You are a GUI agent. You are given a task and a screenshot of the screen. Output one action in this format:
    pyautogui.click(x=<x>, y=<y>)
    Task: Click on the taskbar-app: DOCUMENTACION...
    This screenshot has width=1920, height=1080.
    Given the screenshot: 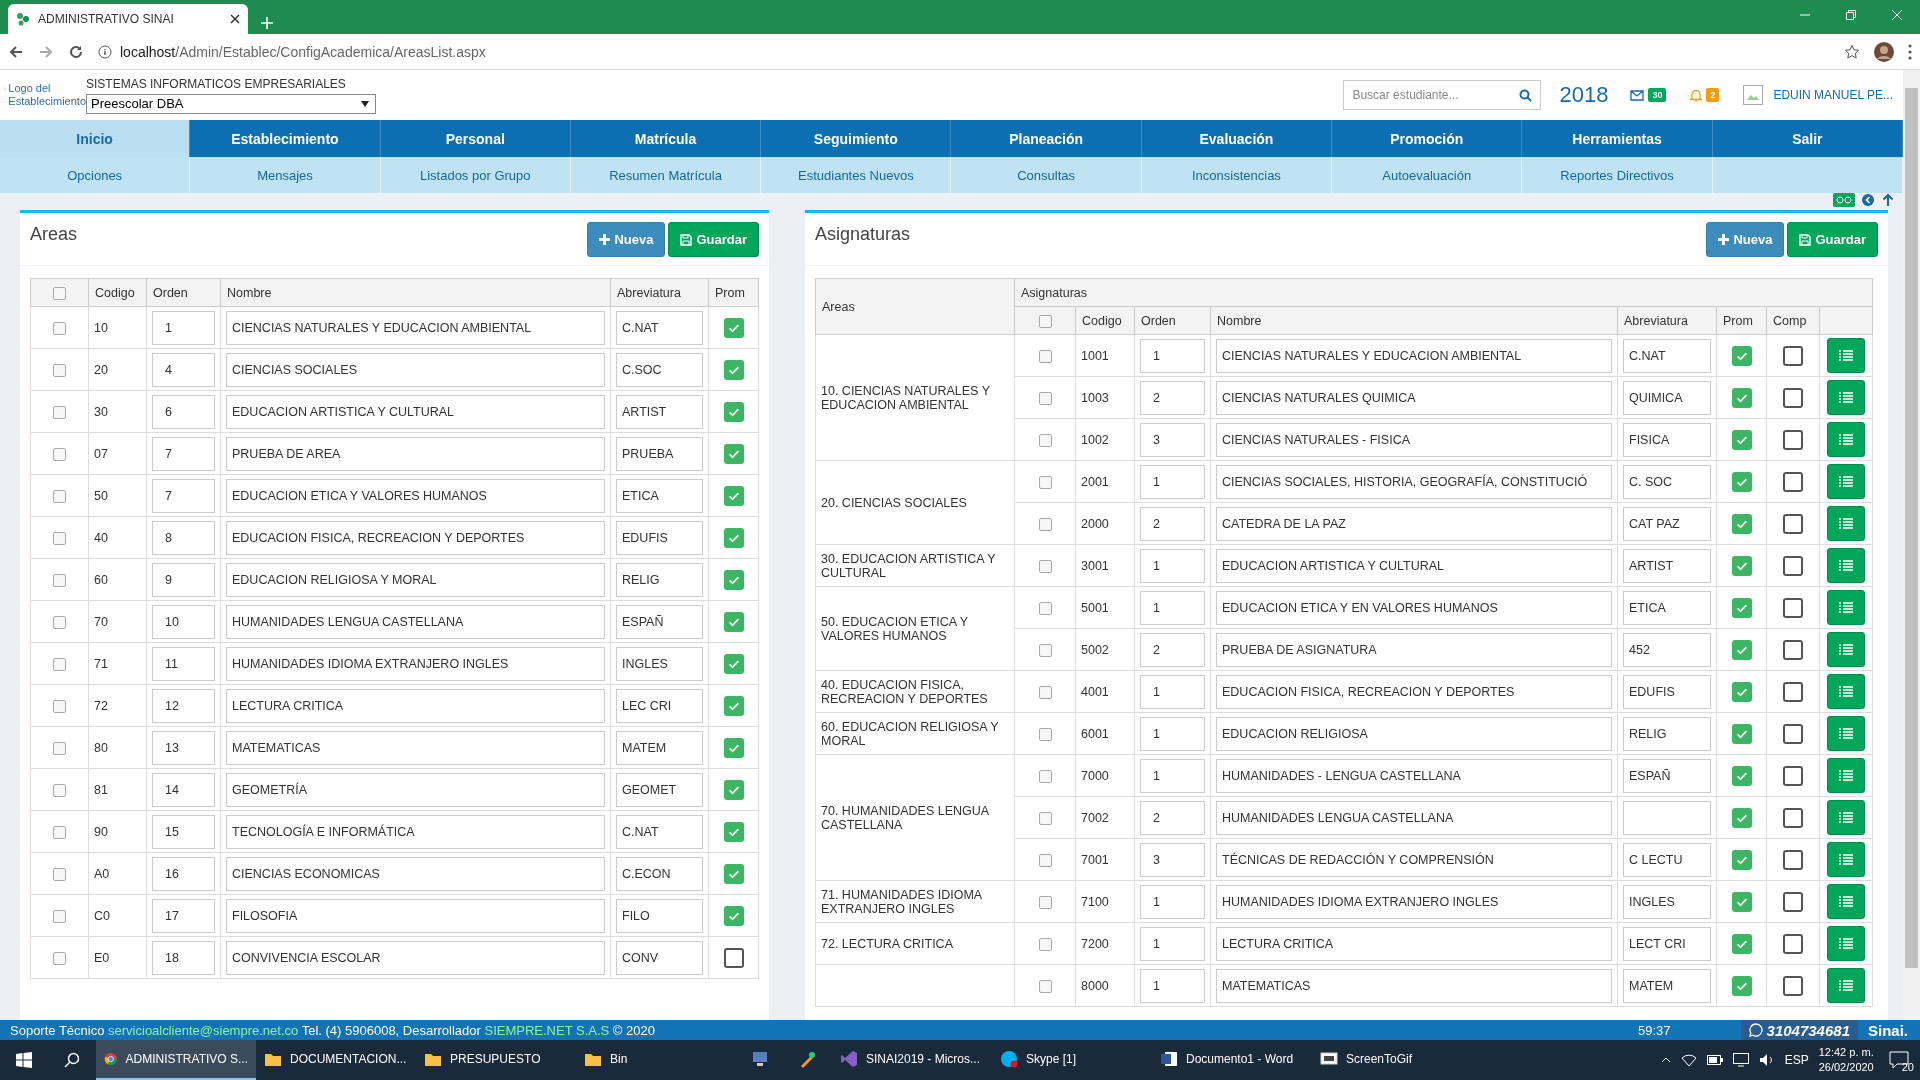 What is the action you would take?
    pyautogui.click(x=336, y=1060)
    